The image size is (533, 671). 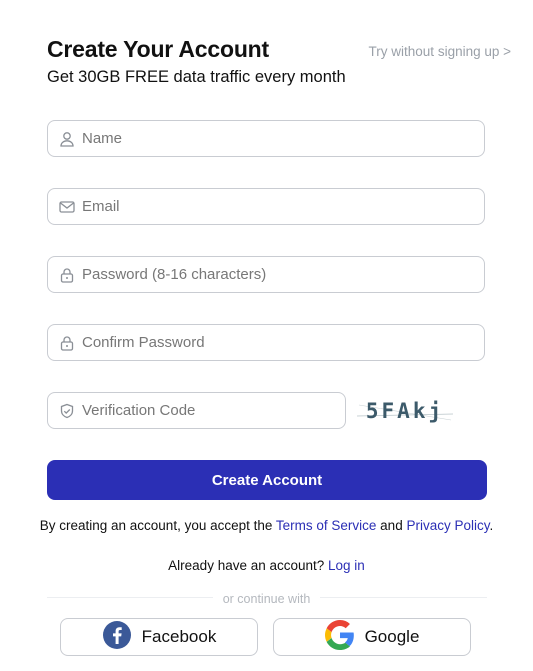 What do you see at coordinates (67, 411) in the screenshot?
I see `shield-check-icon` at bounding box center [67, 411].